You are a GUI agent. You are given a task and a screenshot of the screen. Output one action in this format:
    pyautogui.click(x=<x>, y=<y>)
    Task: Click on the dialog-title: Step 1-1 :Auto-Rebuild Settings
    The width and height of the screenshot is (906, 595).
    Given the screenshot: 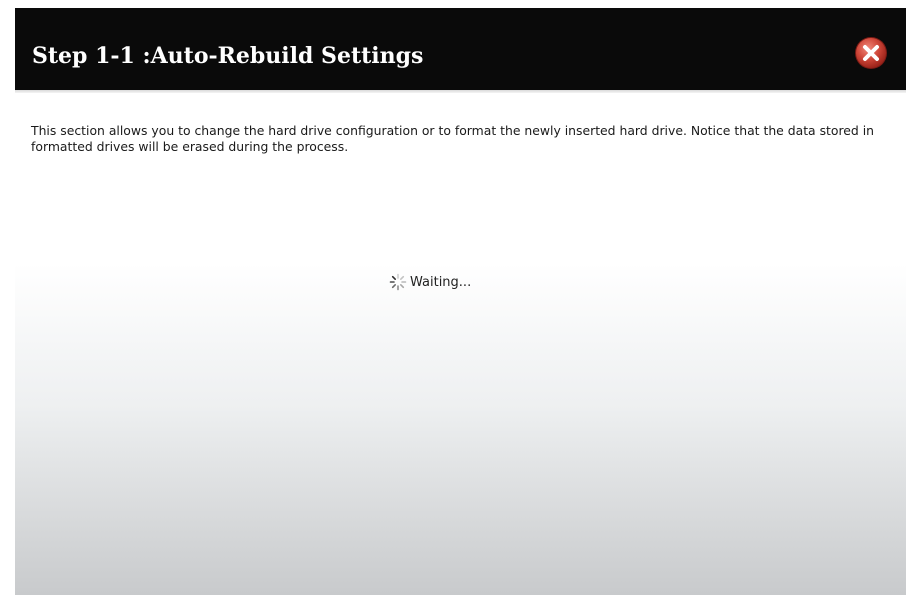 What is the action you would take?
    pyautogui.click(x=228, y=56)
    